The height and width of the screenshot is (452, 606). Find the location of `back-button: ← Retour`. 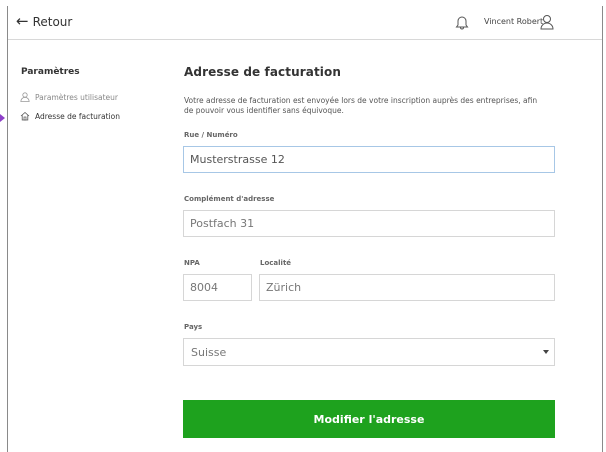

back-button: ← Retour is located at coordinates (44, 21).